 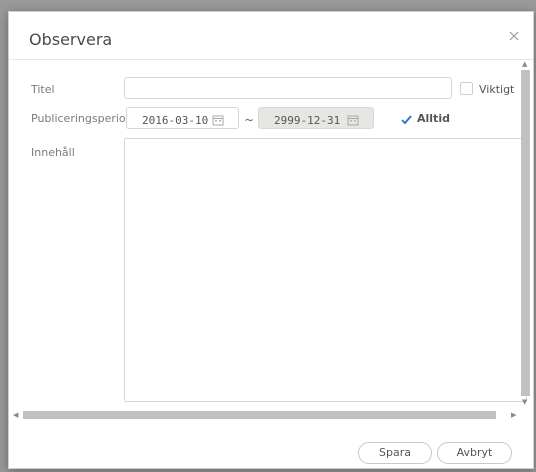 I want to click on vertical-scroll-thumb, so click(x=525, y=233).